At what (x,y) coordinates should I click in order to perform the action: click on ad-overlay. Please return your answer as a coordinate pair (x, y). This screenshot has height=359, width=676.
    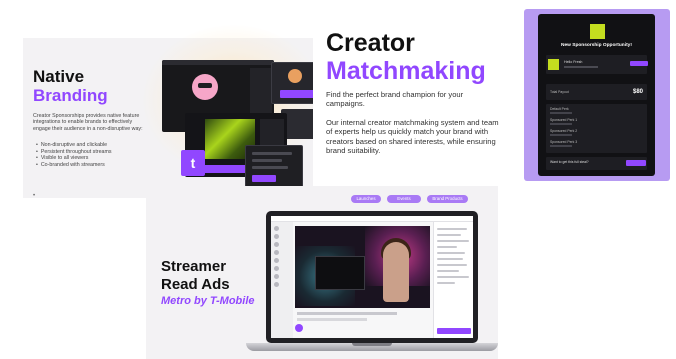
    Looking at the image, I should click on (340, 273).